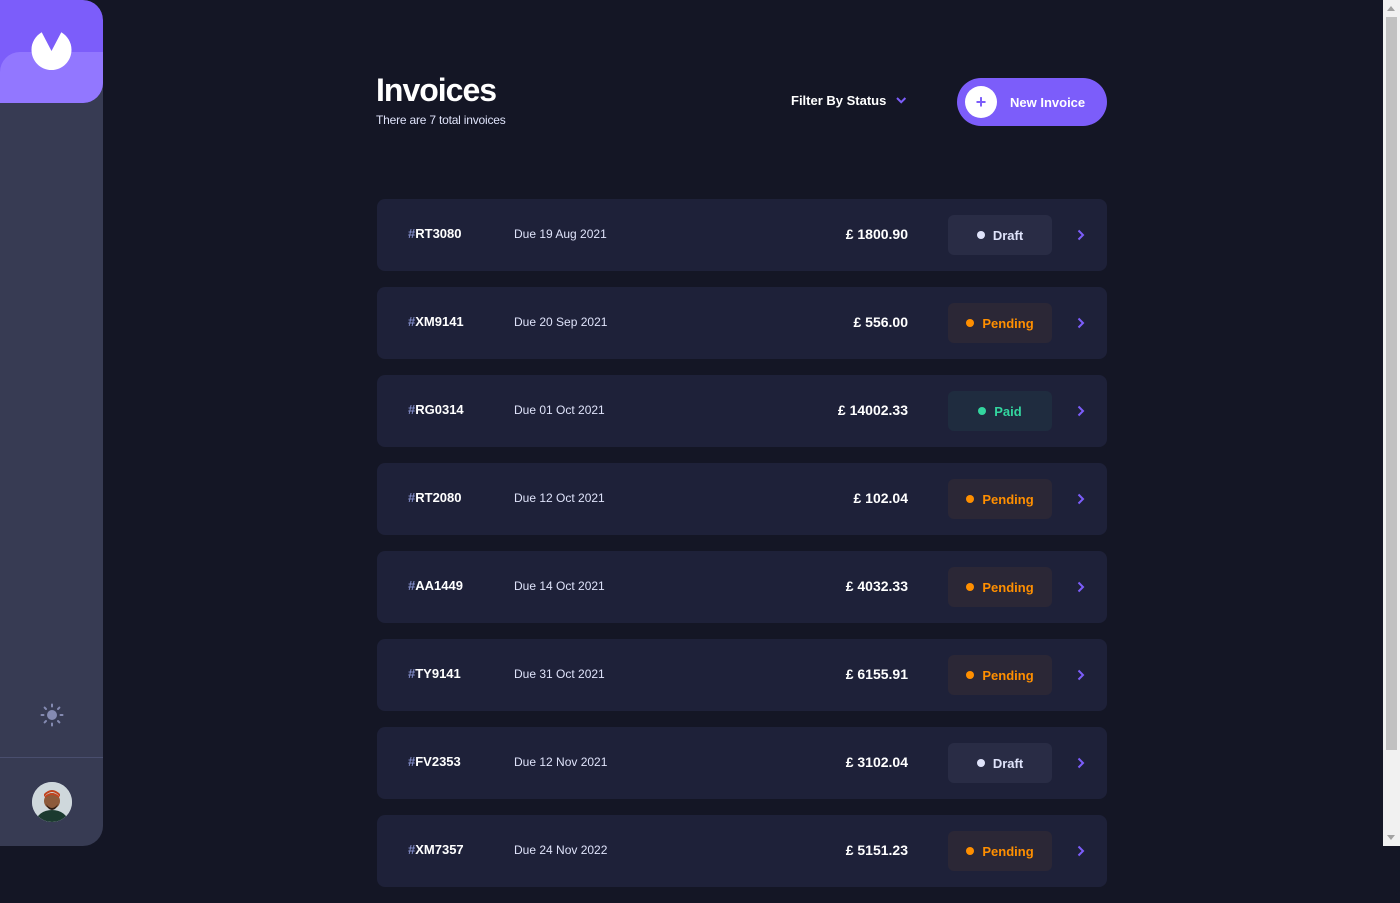 Image resolution: width=1400 pixels, height=903 pixels. I want to click on invoice-count: There are 7 total invoices, so click(441, 120).